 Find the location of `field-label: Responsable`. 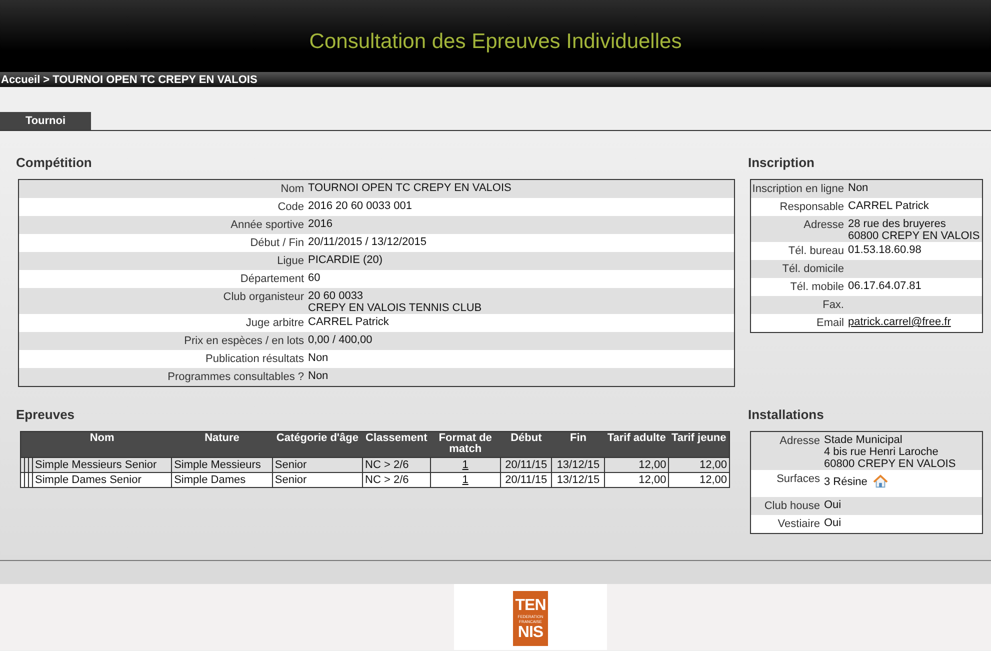

field-label: Responsable is located at coordinates (811, 207).